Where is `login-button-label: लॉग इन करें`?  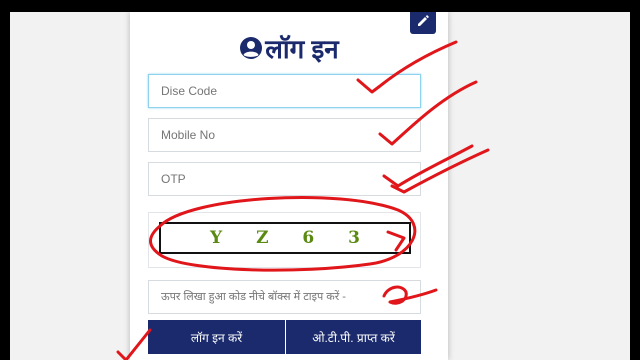 login-button-label: लॉग इन करें is located at coordinates (216, 337).